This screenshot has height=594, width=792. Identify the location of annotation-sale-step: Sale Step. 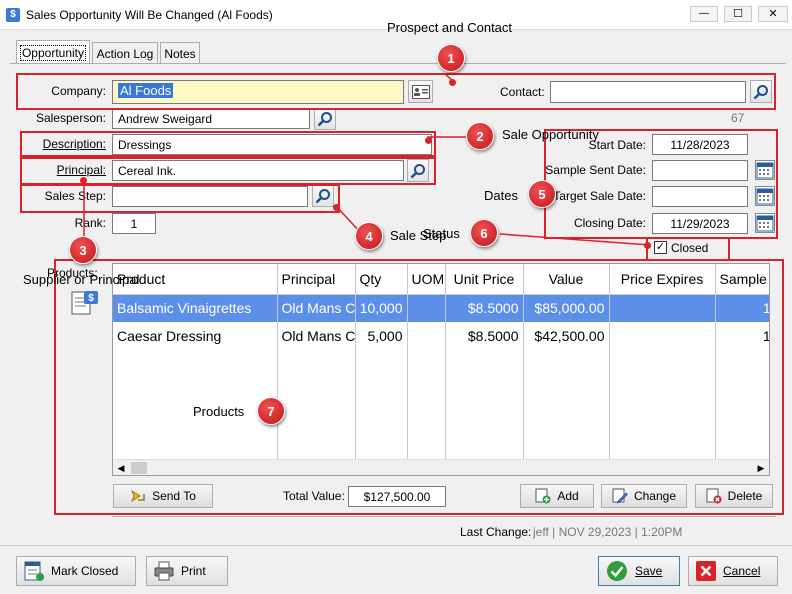
(418, 235).